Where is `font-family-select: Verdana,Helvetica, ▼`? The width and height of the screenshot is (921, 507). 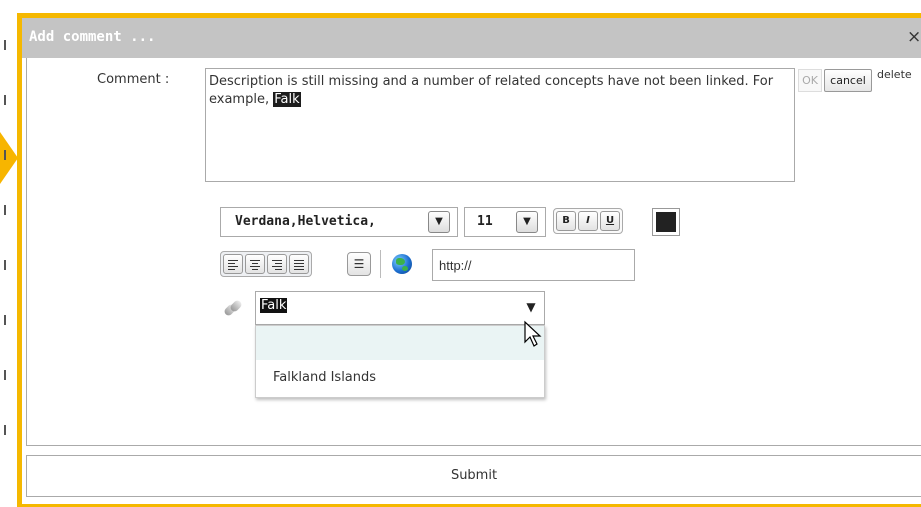
font-family-select: Verdana,Helvetica, ▼ is located at coordinates (339, 222).